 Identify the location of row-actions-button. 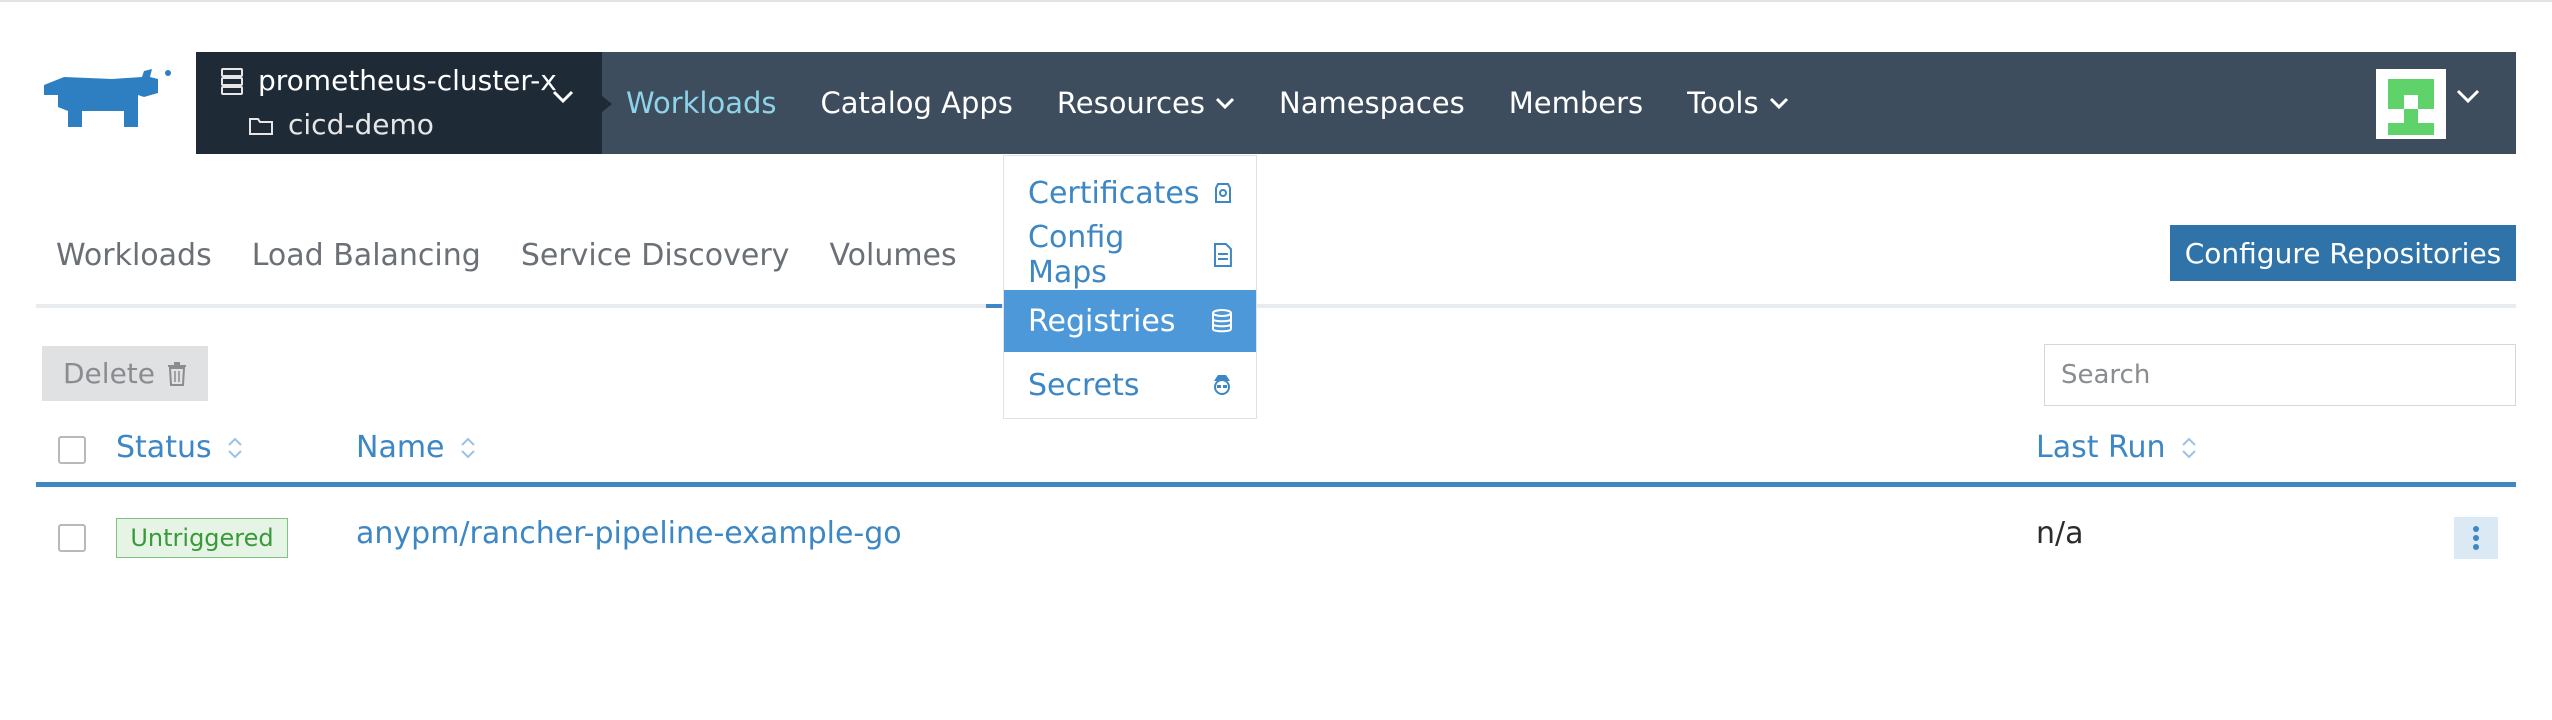
(2476, 538).